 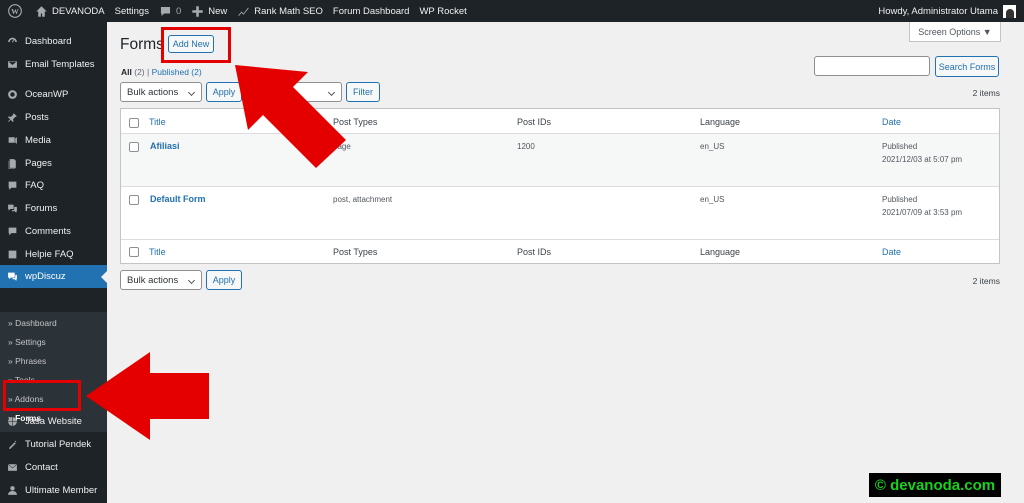 What do you see at coordinates (12, 467) in the screenshot?
I see `contact-icon` at bounding box center [12, 467].